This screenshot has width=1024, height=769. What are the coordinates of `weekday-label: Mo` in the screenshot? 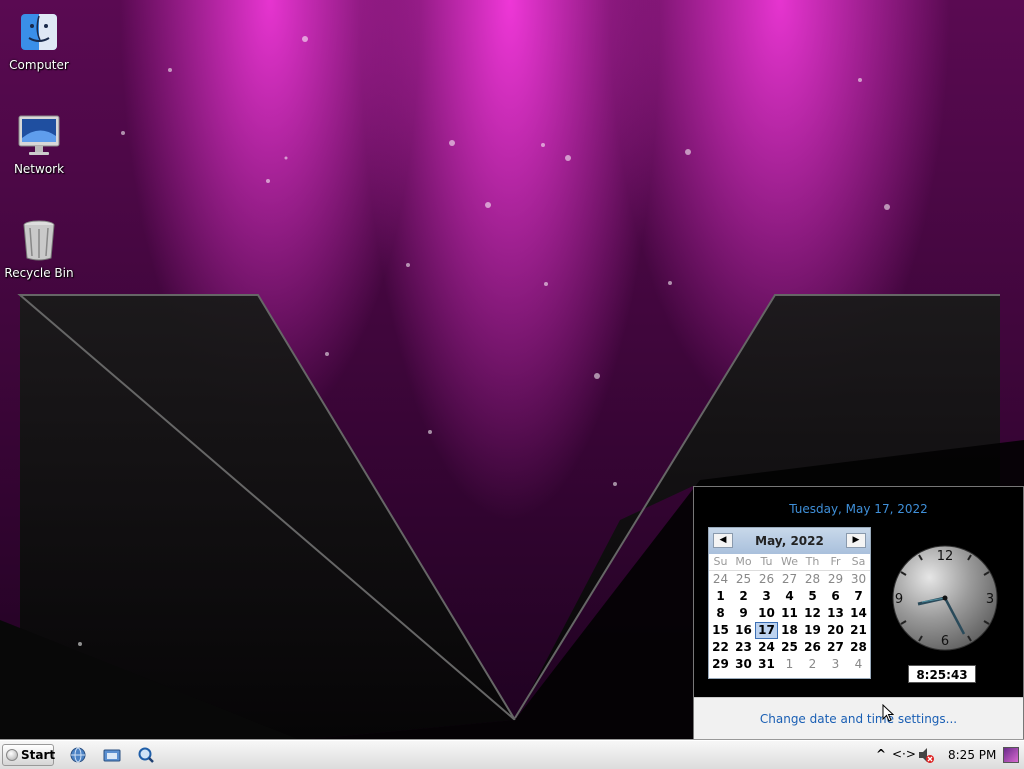 It's located at (743, 562).